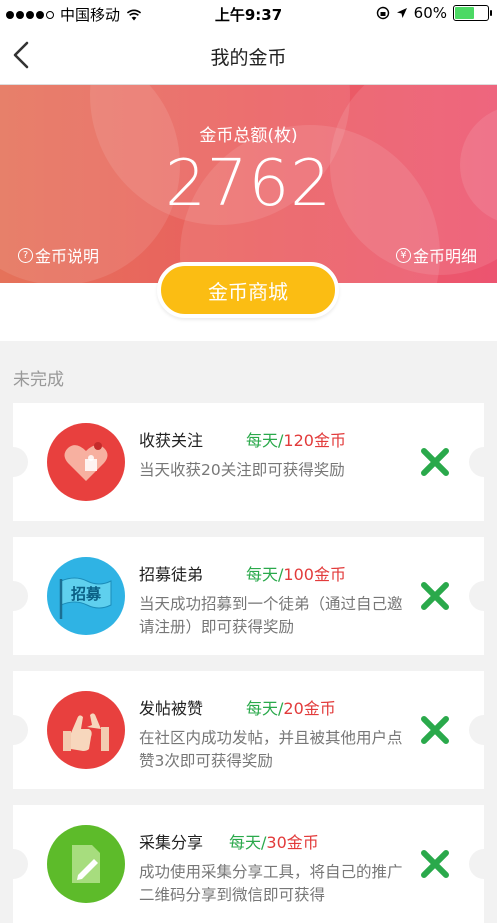  I want to click on location-arrow-icon, so click(401, 13).